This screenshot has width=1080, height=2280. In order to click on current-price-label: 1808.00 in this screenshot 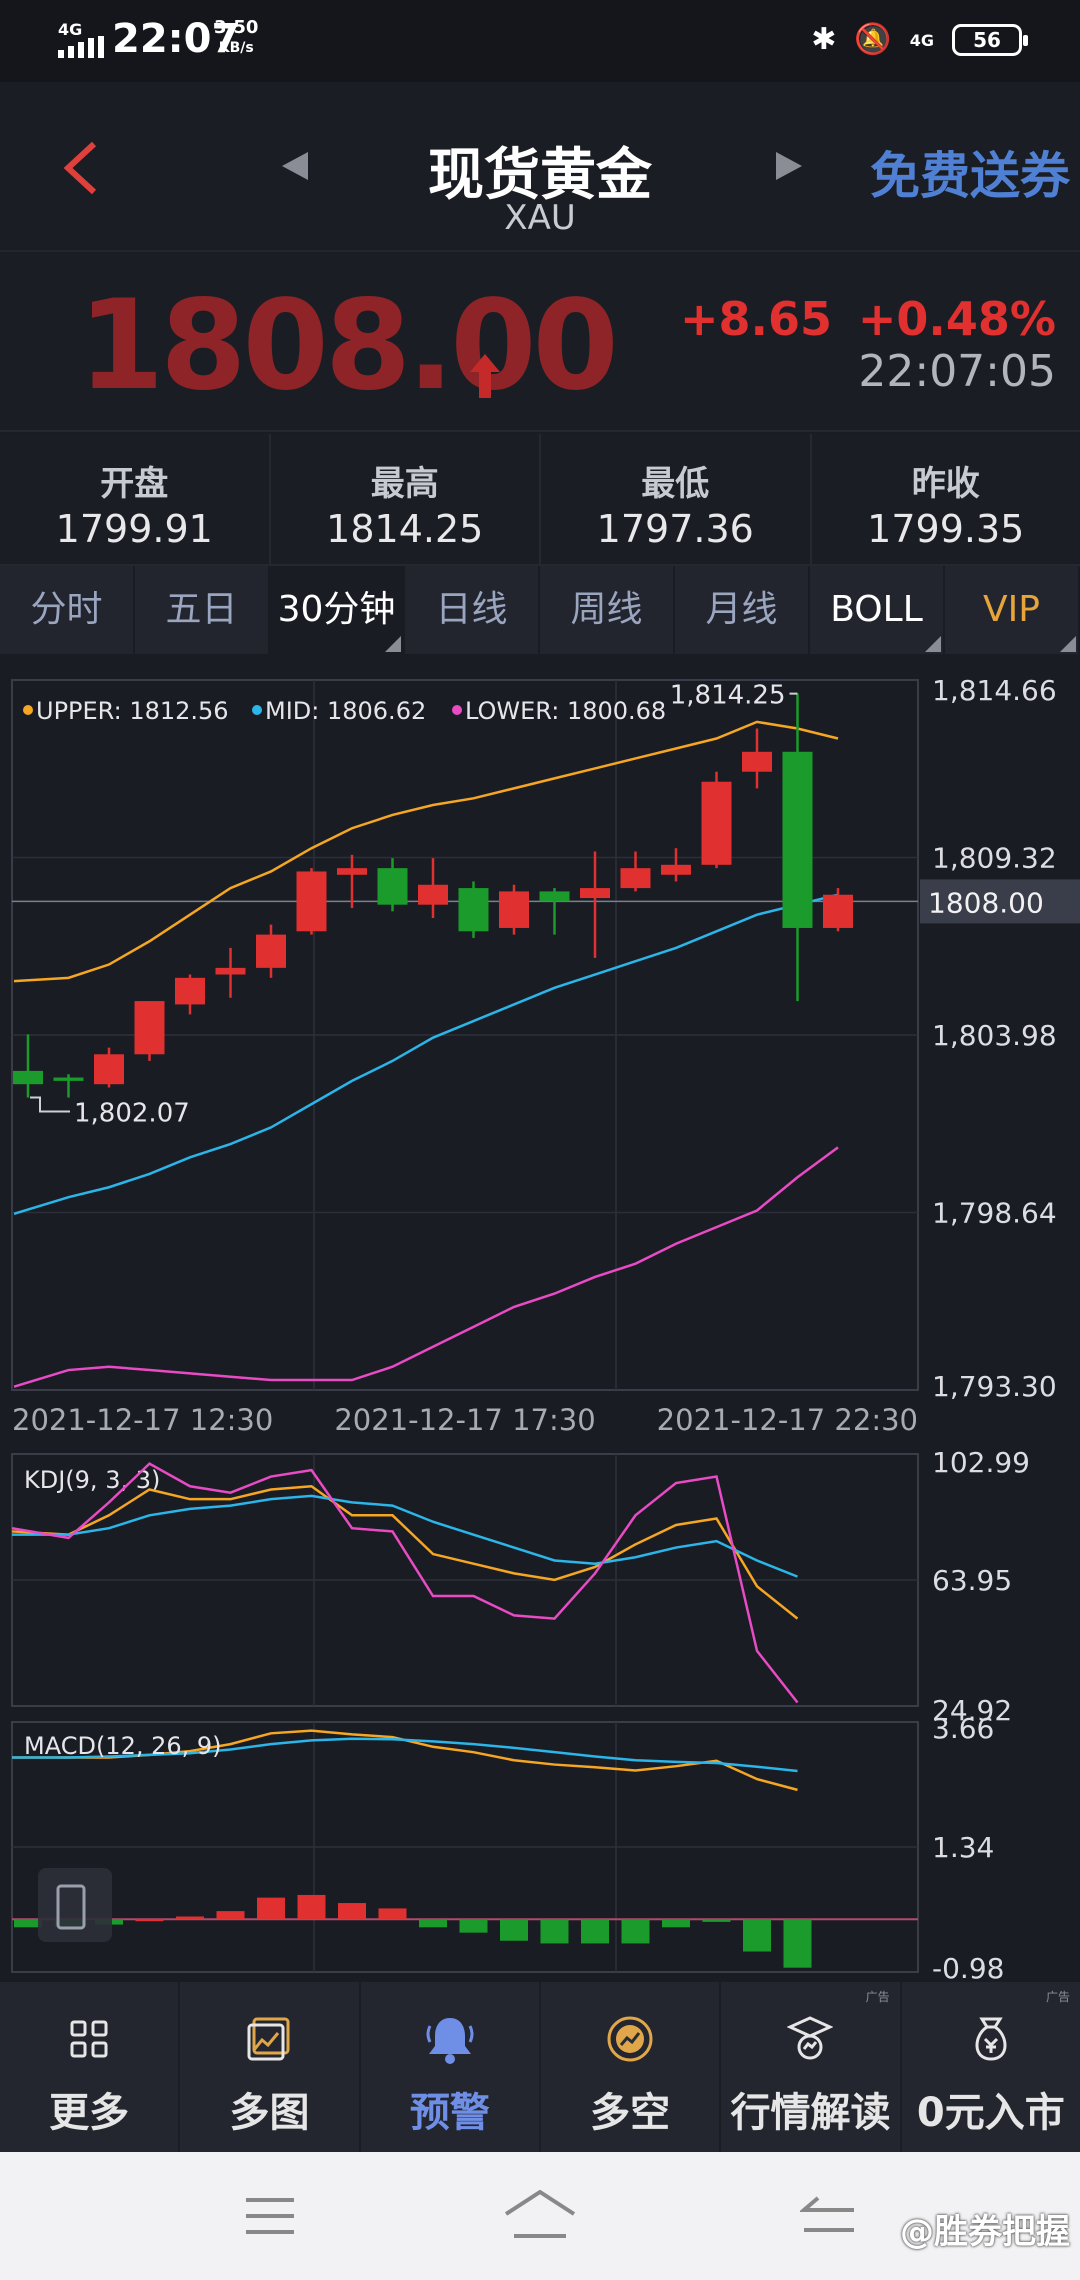, I will do `click(986, 902)`.